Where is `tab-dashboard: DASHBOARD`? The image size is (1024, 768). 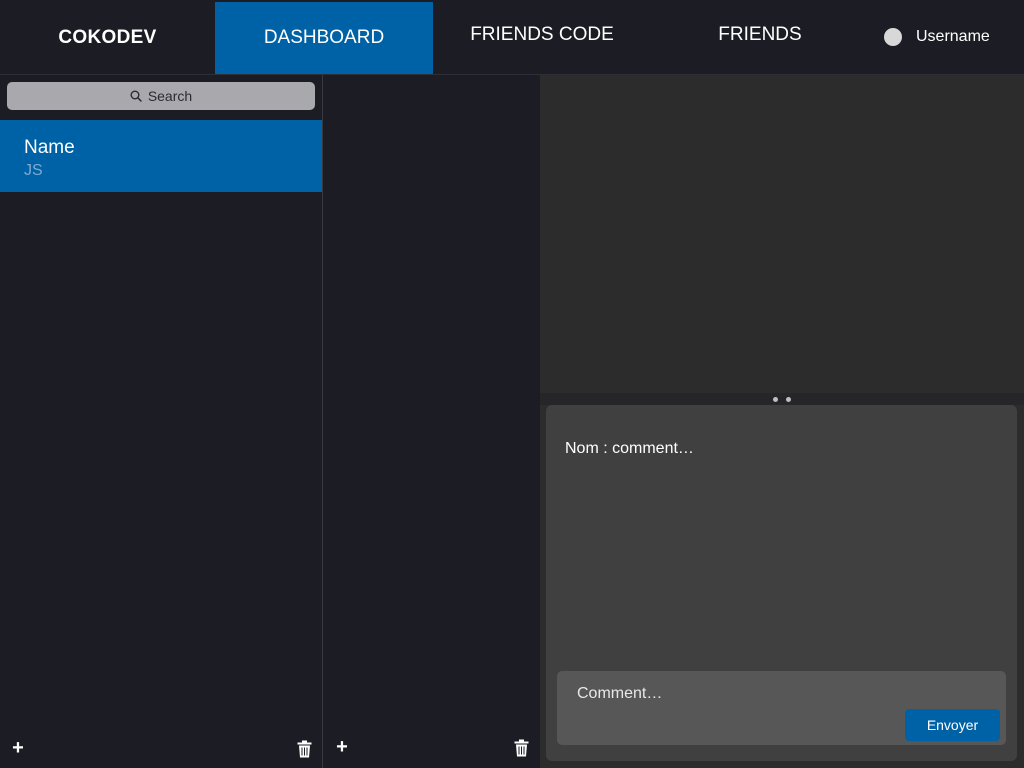 tab-dashboard: DASHBOARD is located at coordinates (324, 38).